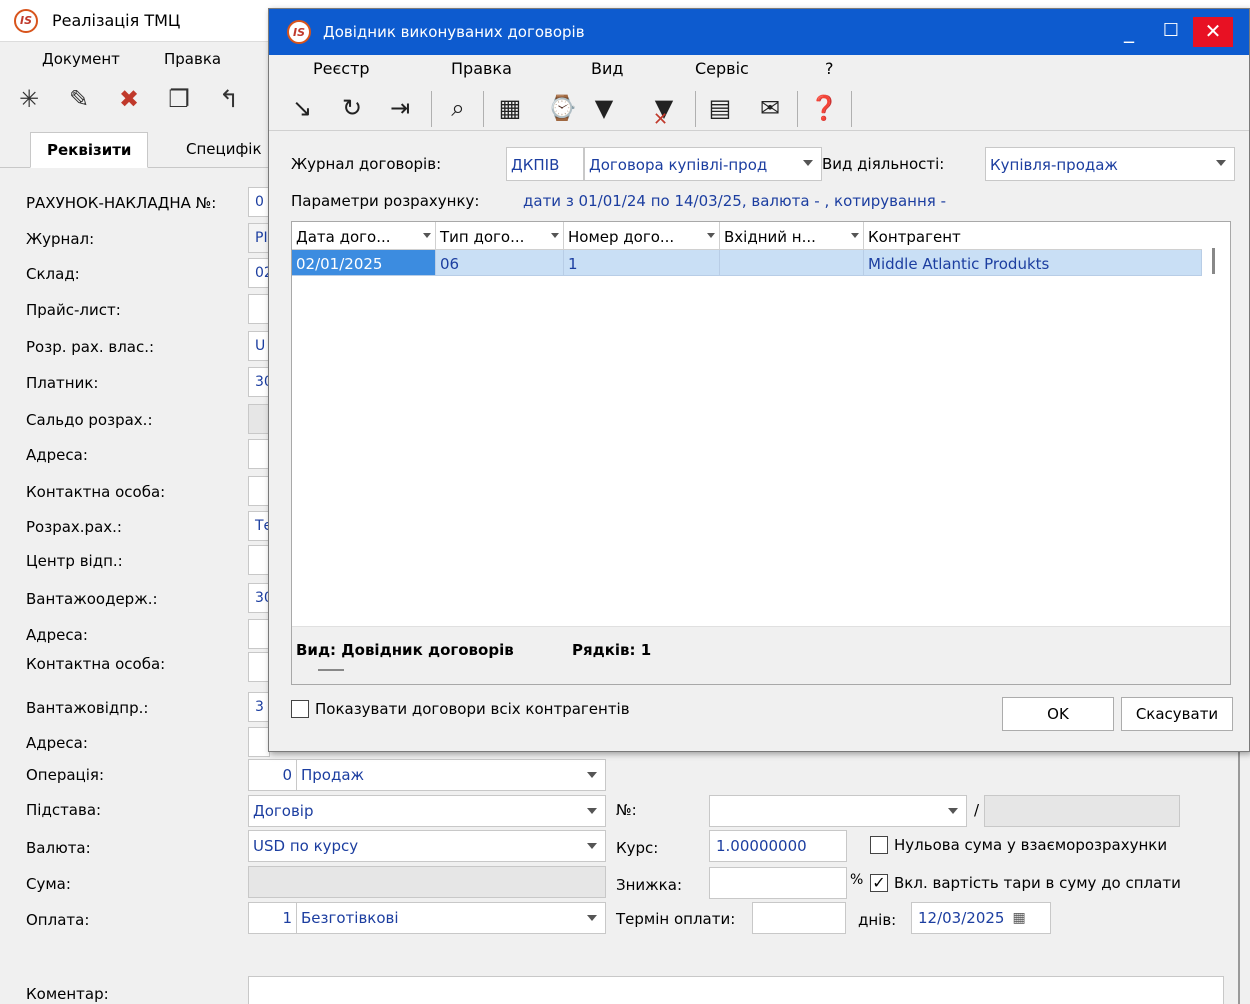  Describe the element at coordinates (879, 883) in the screenshot. I see `incl-tare-checkbox: ✓` at that location.